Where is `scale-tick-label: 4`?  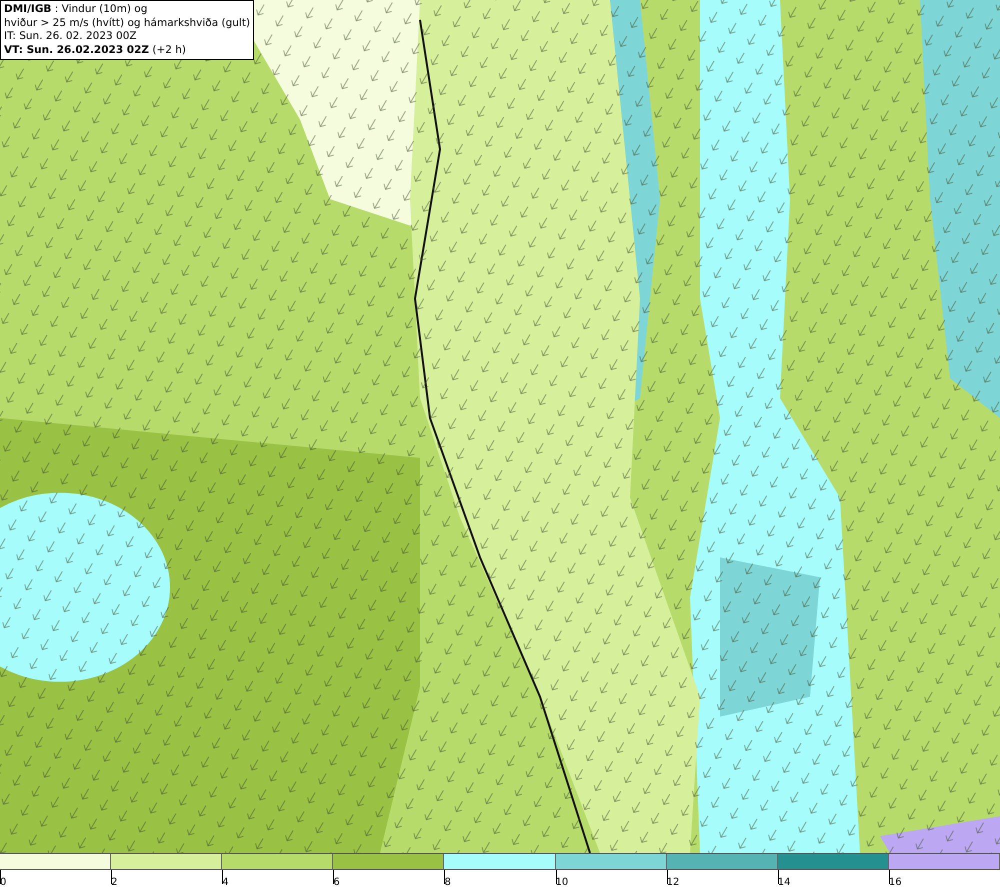 scale-tick-label: 4 is located at coordinates (225, 882).